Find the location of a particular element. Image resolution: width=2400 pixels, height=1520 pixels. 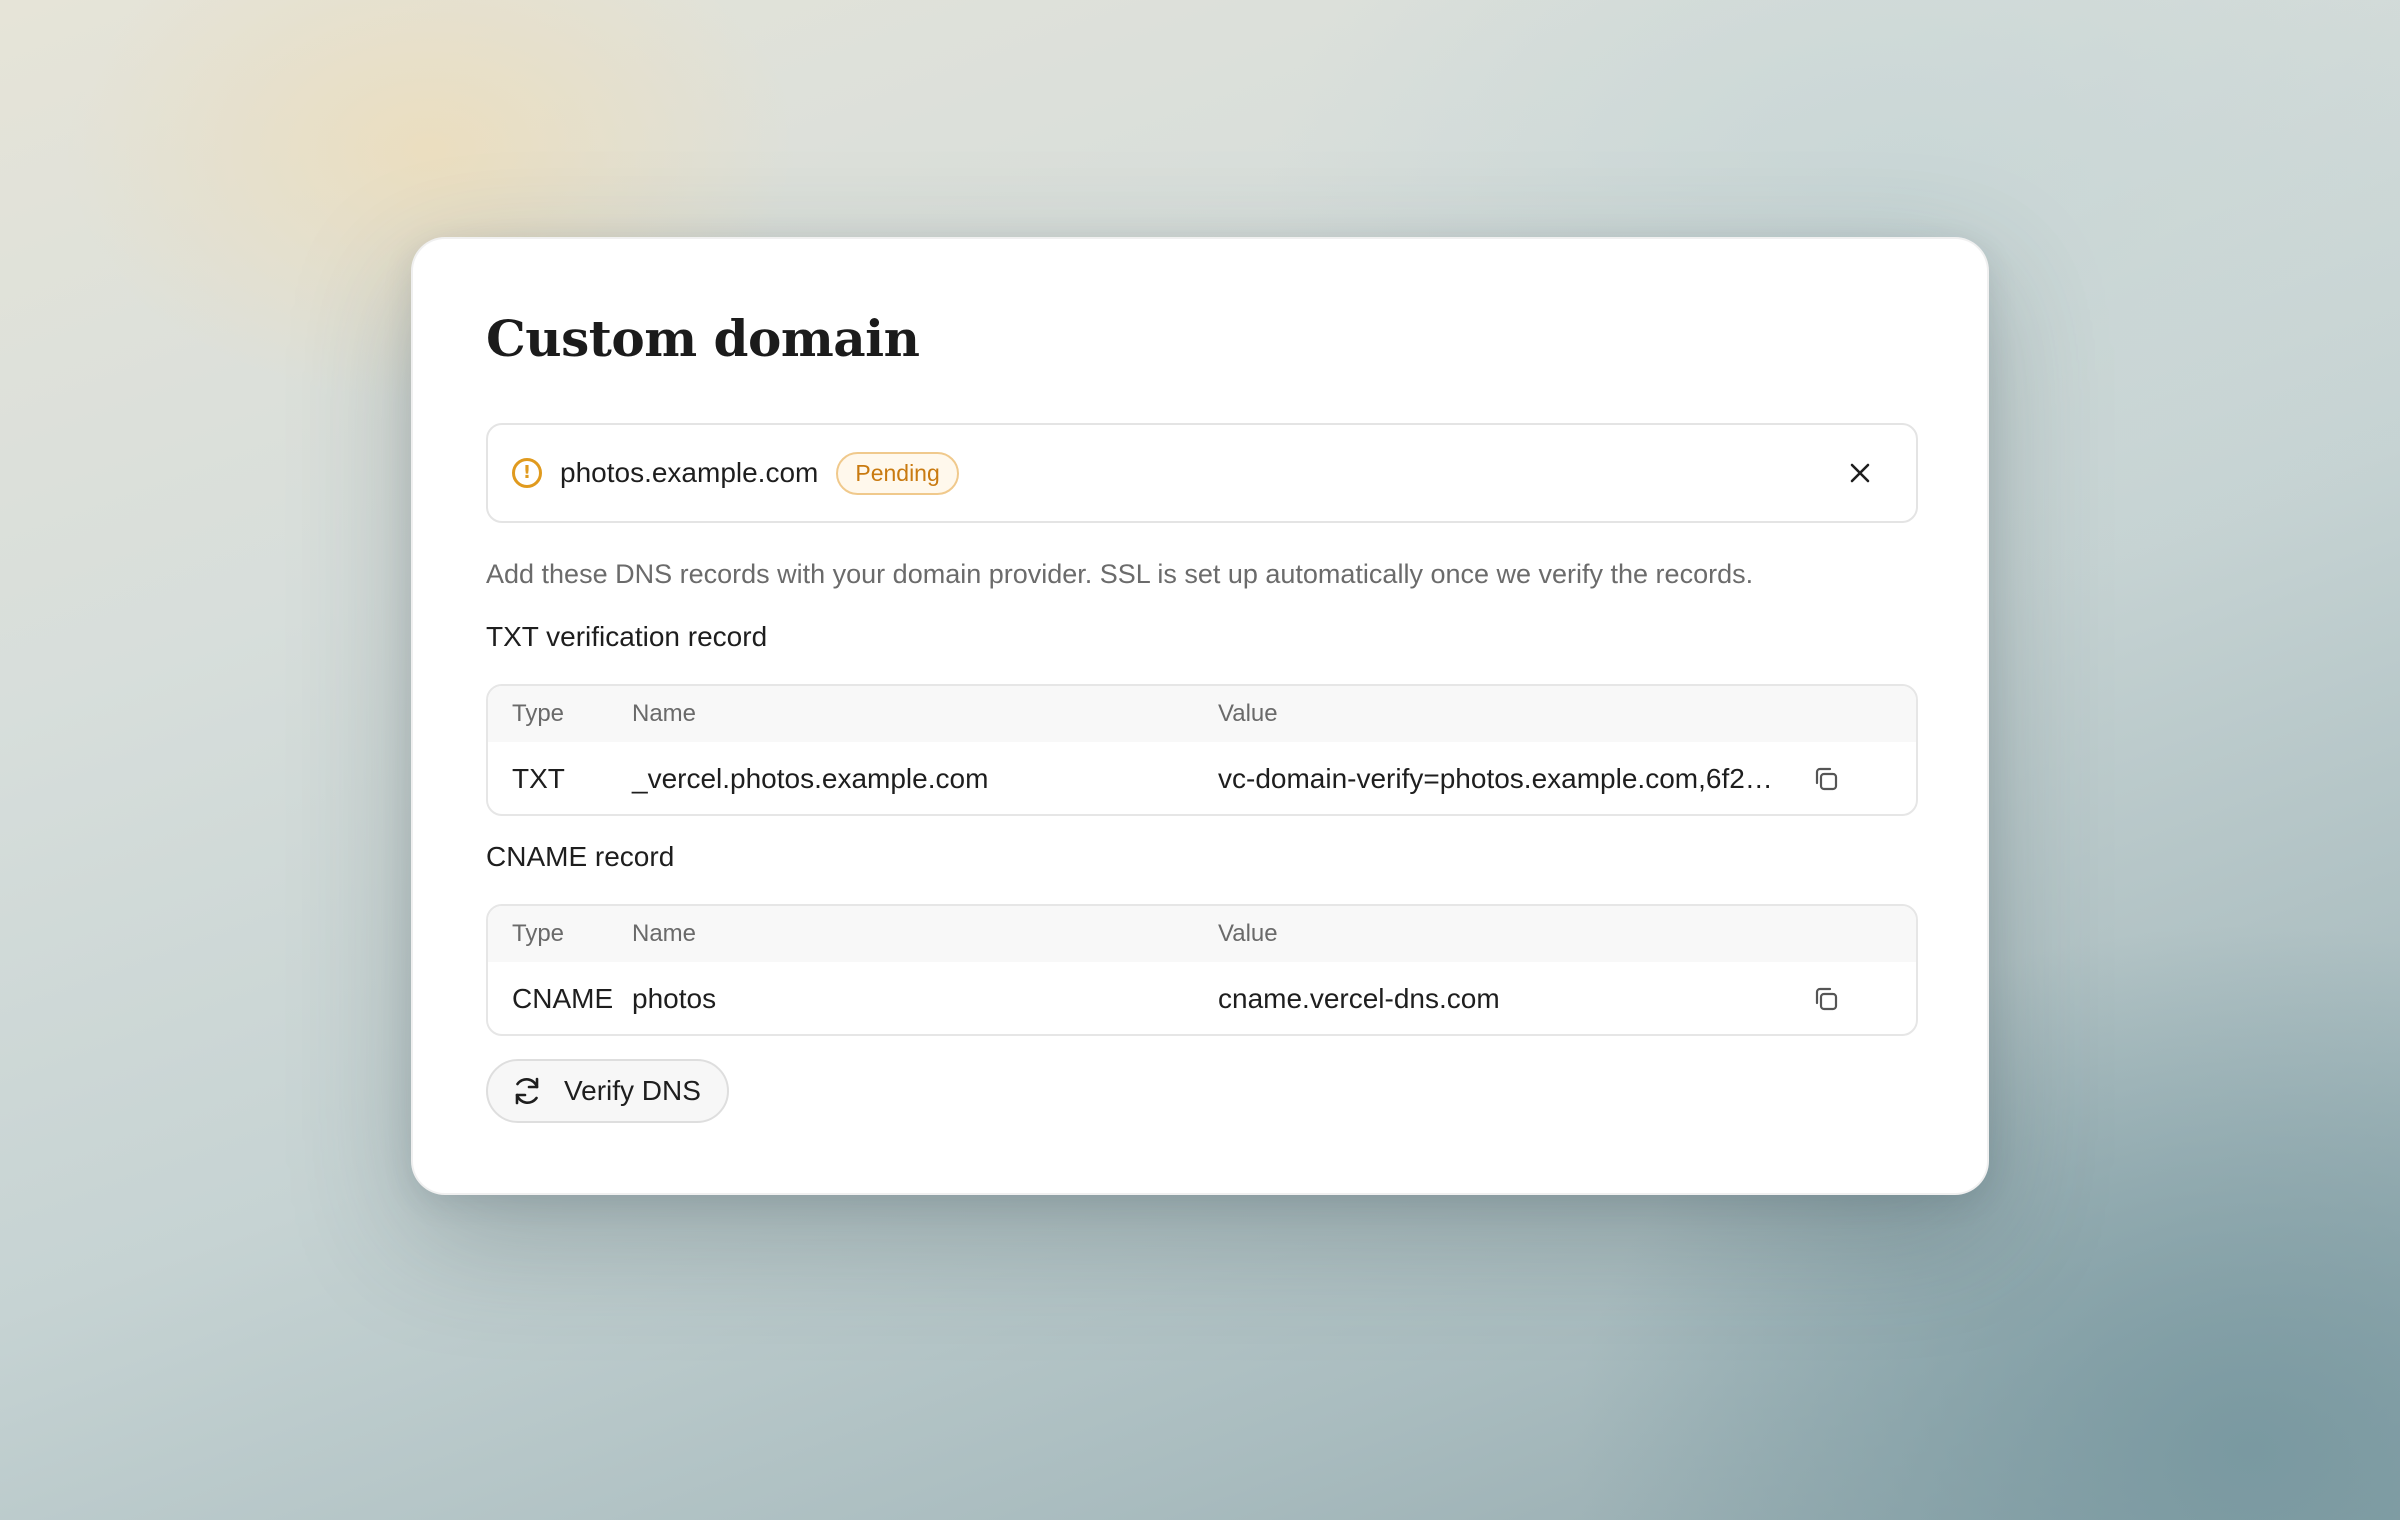

verify-dns-label: Verify DNS is located at coordinates (632, 1090).